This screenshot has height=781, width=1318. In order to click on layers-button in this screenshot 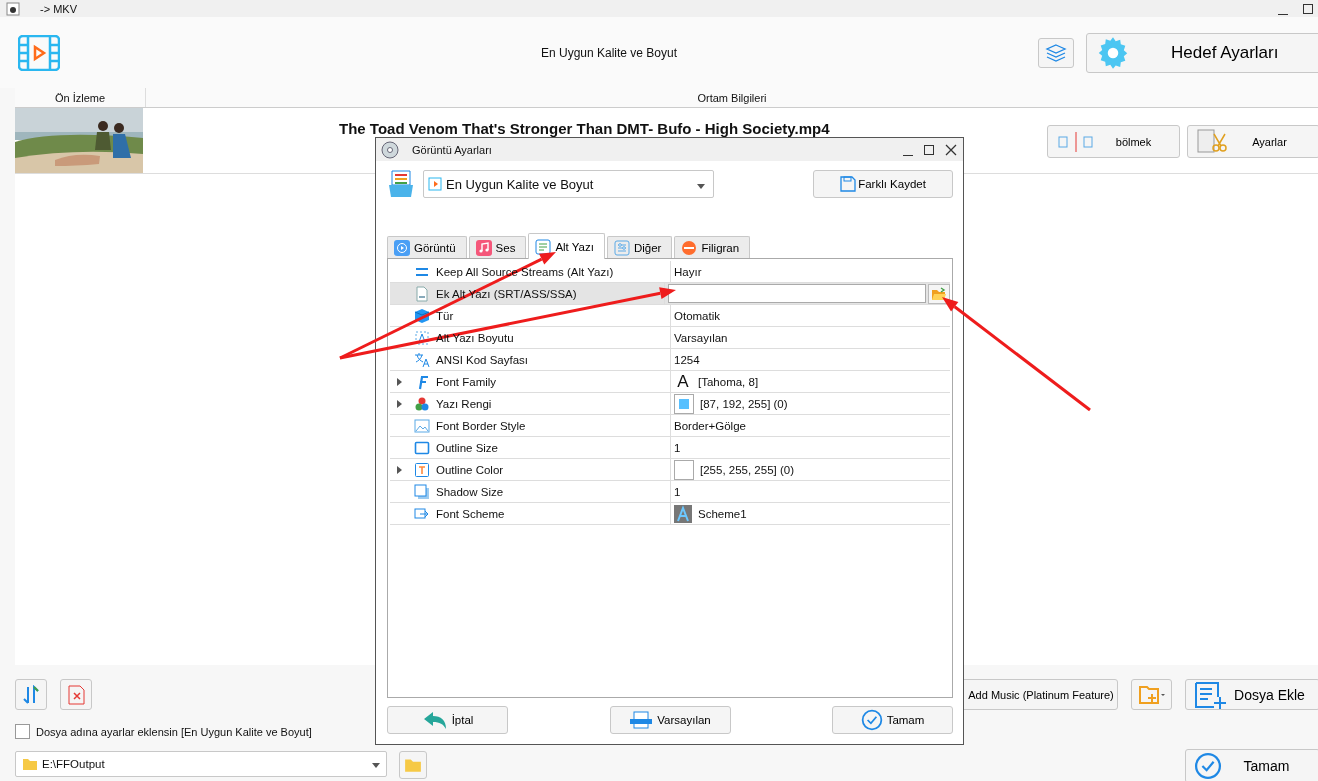, I will do `click(1056, 52)`.